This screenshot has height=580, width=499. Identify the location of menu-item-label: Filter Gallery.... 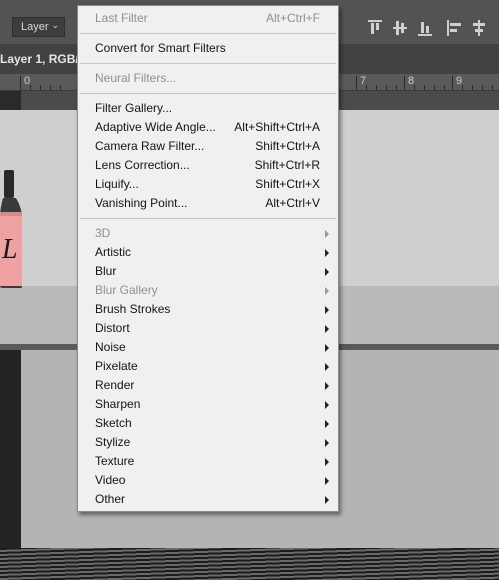
(134, 108).